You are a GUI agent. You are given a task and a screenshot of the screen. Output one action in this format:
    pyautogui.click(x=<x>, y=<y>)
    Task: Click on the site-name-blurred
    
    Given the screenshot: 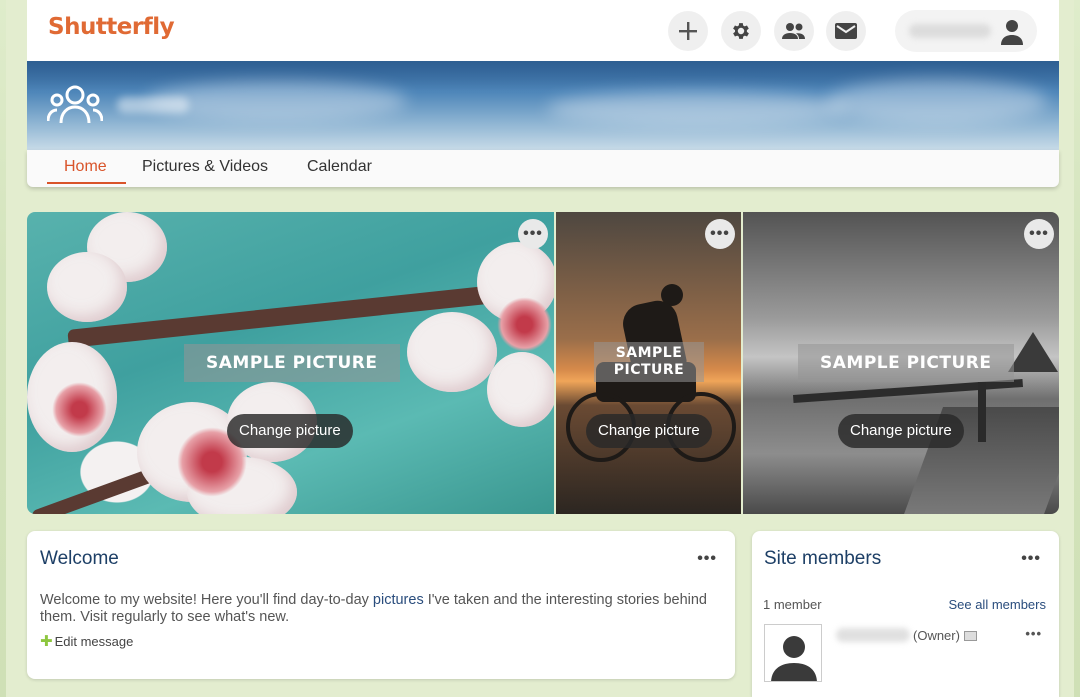 What is the action you would take?
    pyautogui.click(x=153, y=105)
    